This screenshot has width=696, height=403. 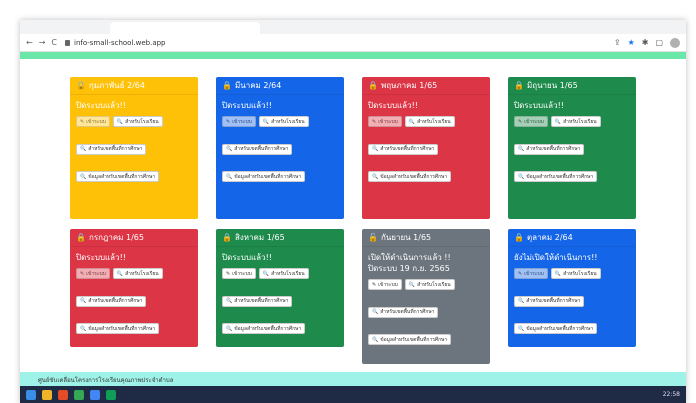 I want to click on browser-toolbar: ← → C info-small-school.web.app ⇪ ★ ✱ ▢, so click(x=353, y=43).